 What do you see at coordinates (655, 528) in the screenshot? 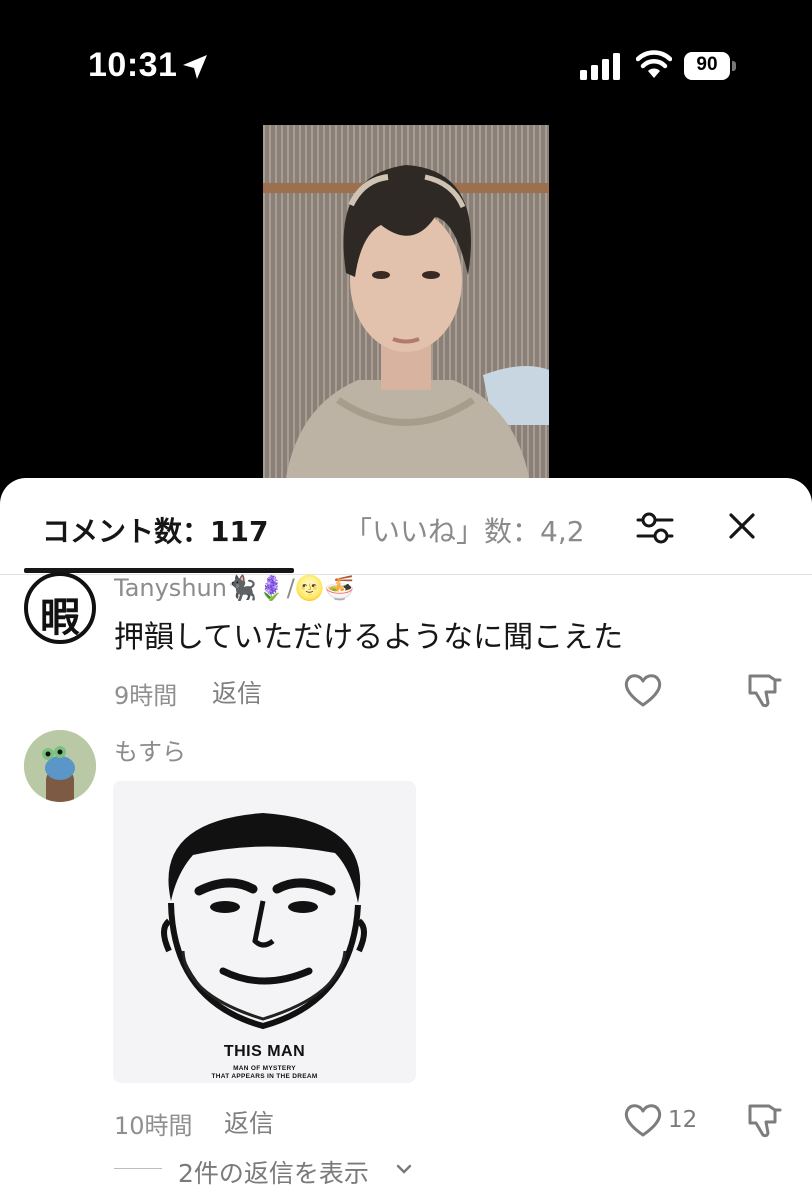
I see `sliders-filter-icon` at bounding box center [655, 528].